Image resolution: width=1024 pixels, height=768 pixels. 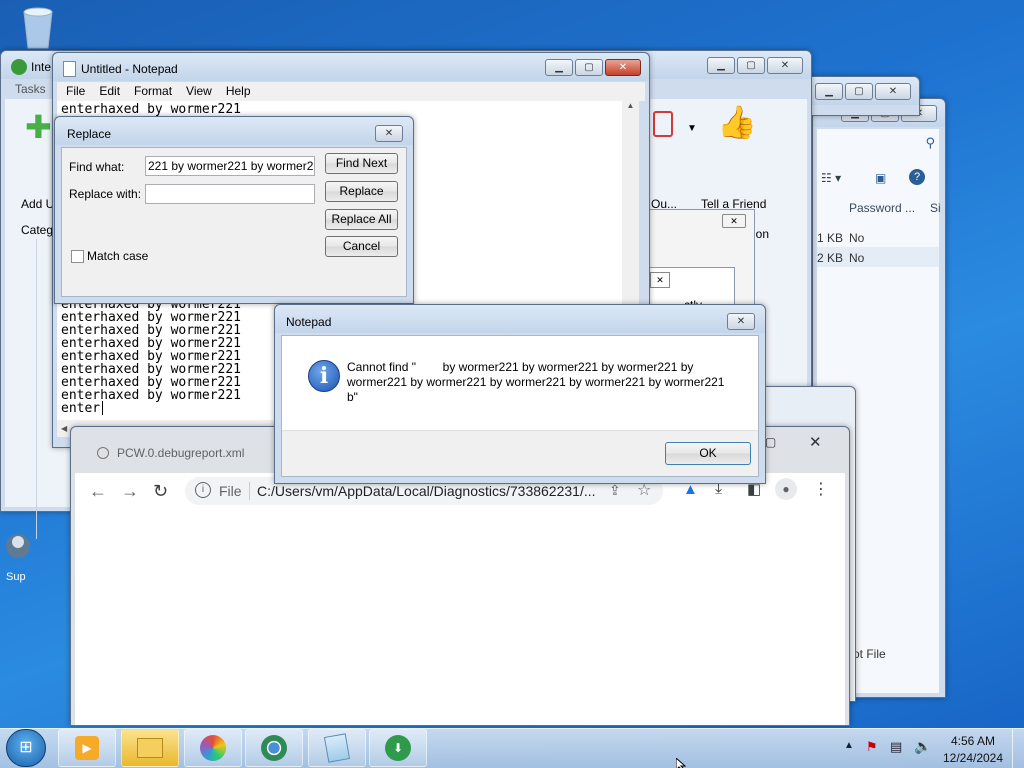 I want to click on recycle-bin-icon, so click(x=38, y=28).